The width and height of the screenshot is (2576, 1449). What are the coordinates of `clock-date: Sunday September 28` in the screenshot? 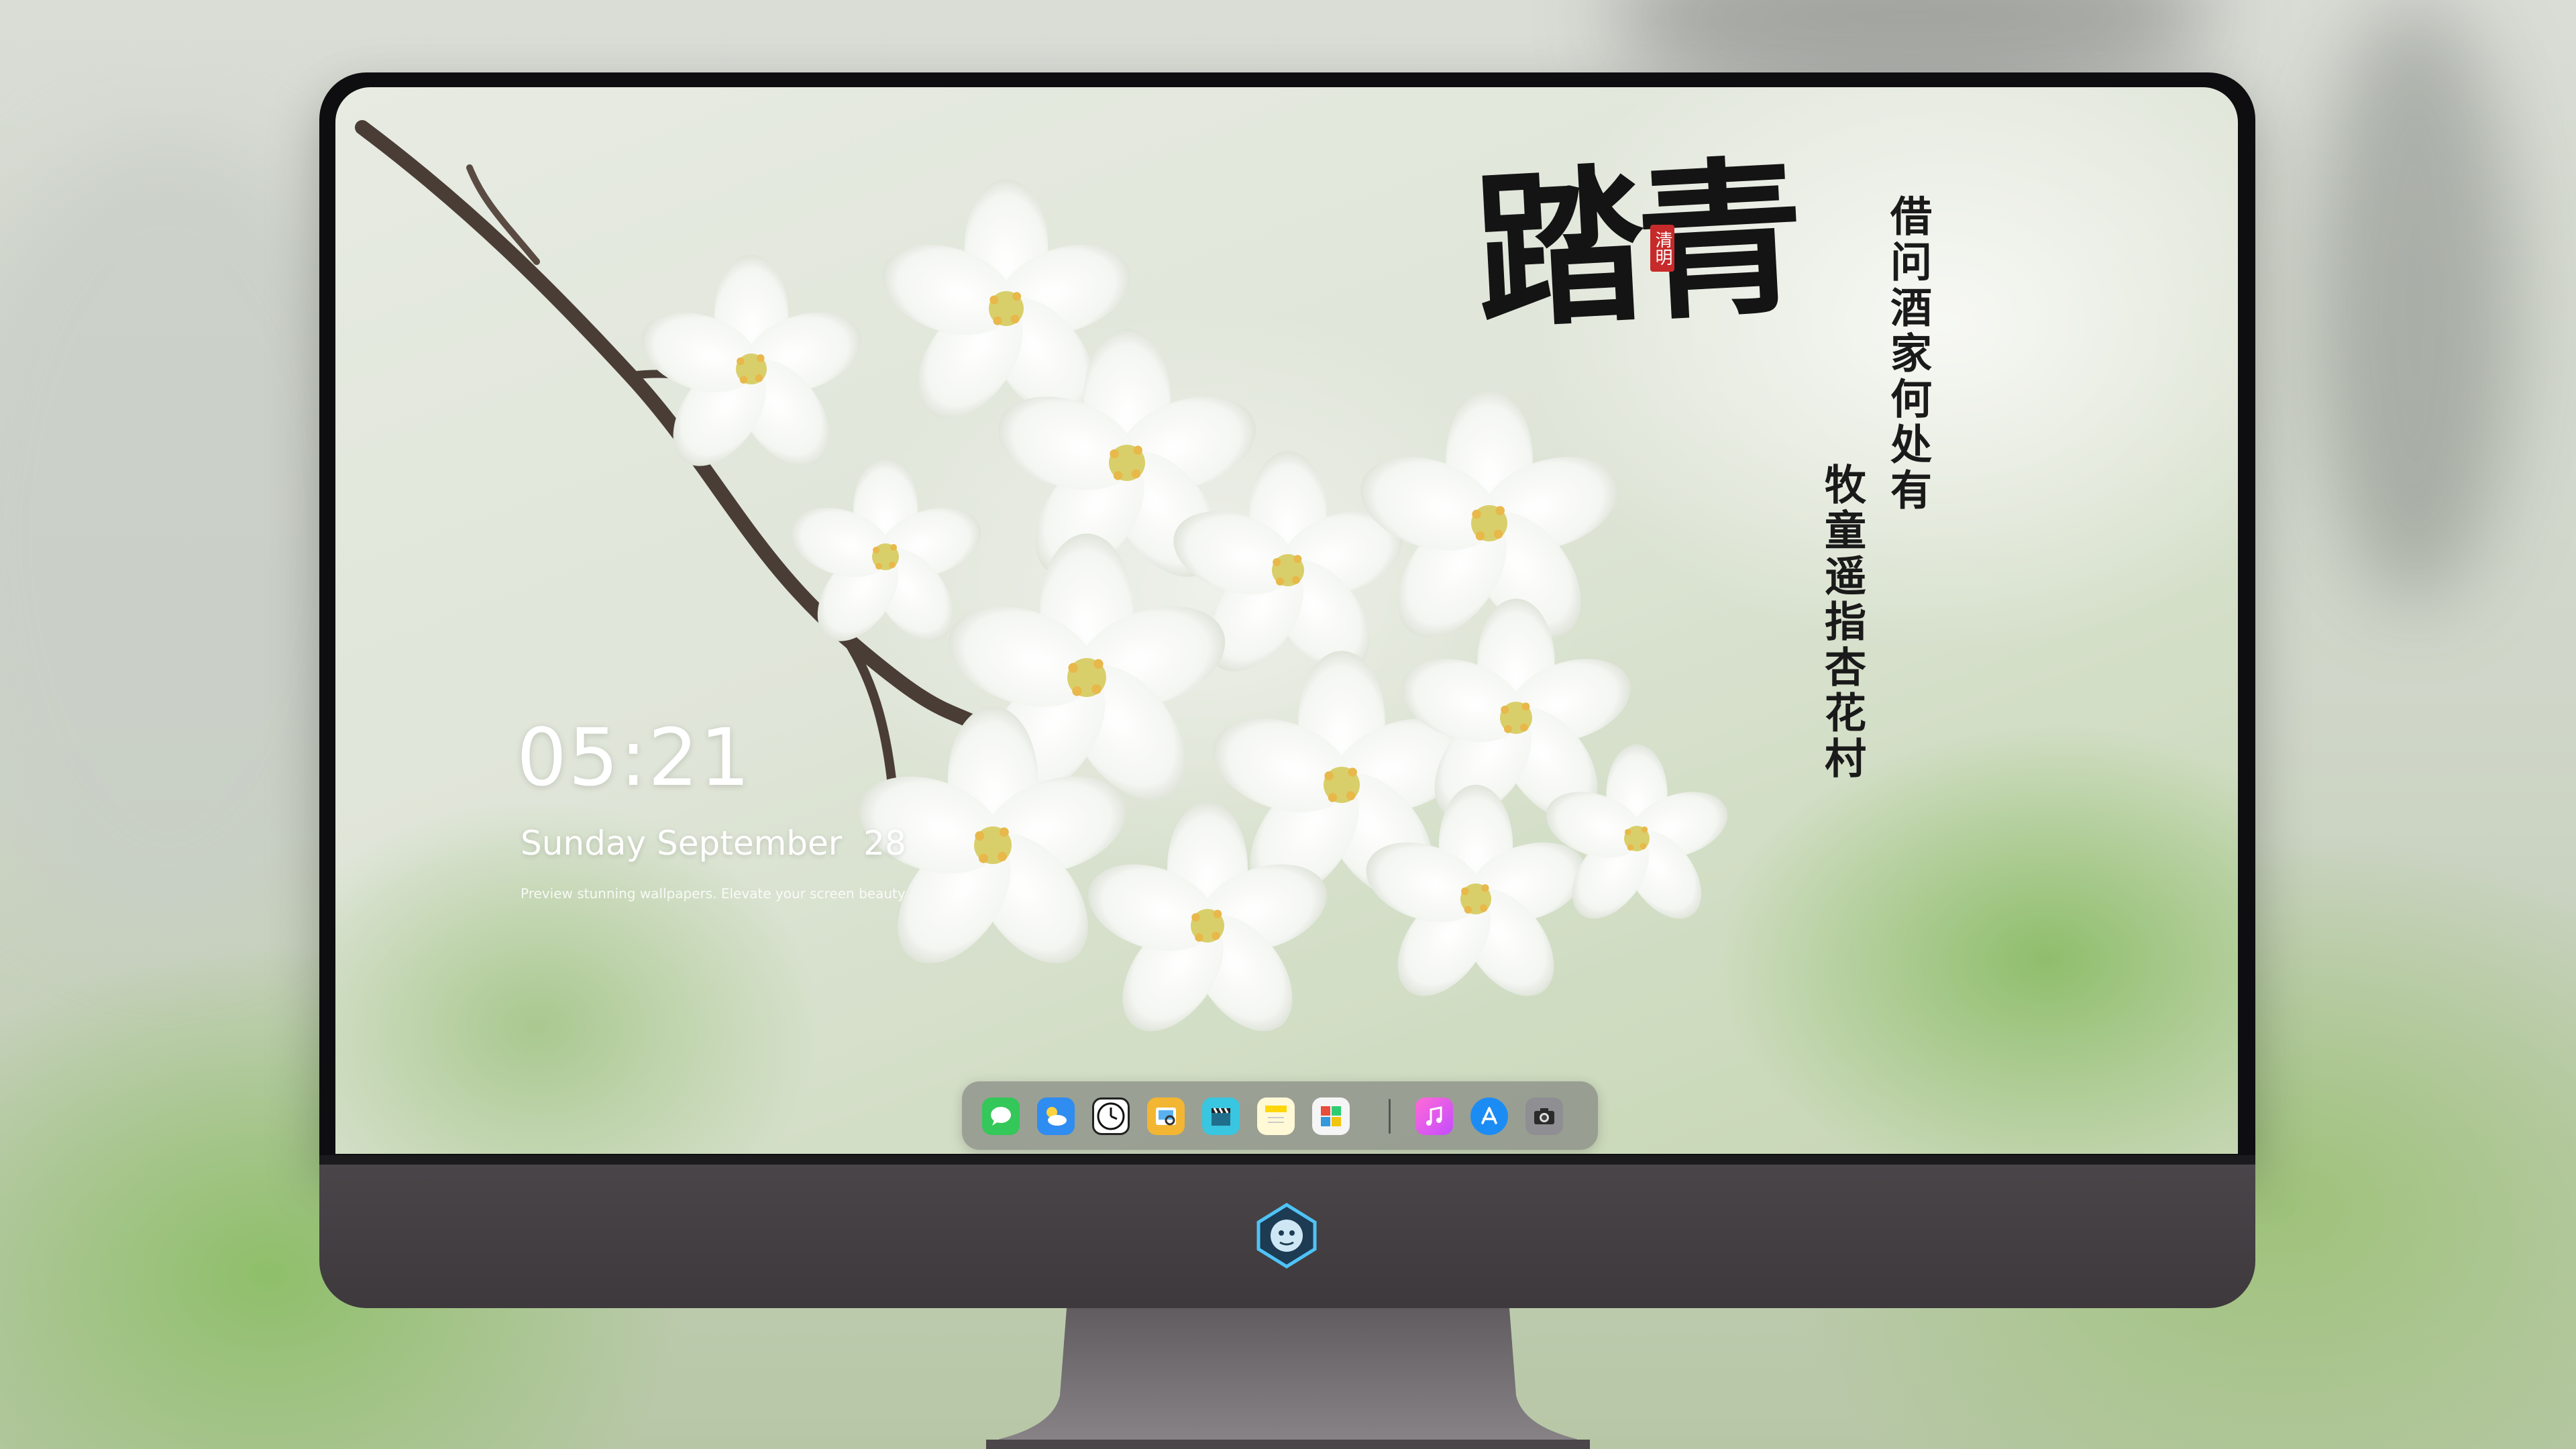 It's located at (713, 843).